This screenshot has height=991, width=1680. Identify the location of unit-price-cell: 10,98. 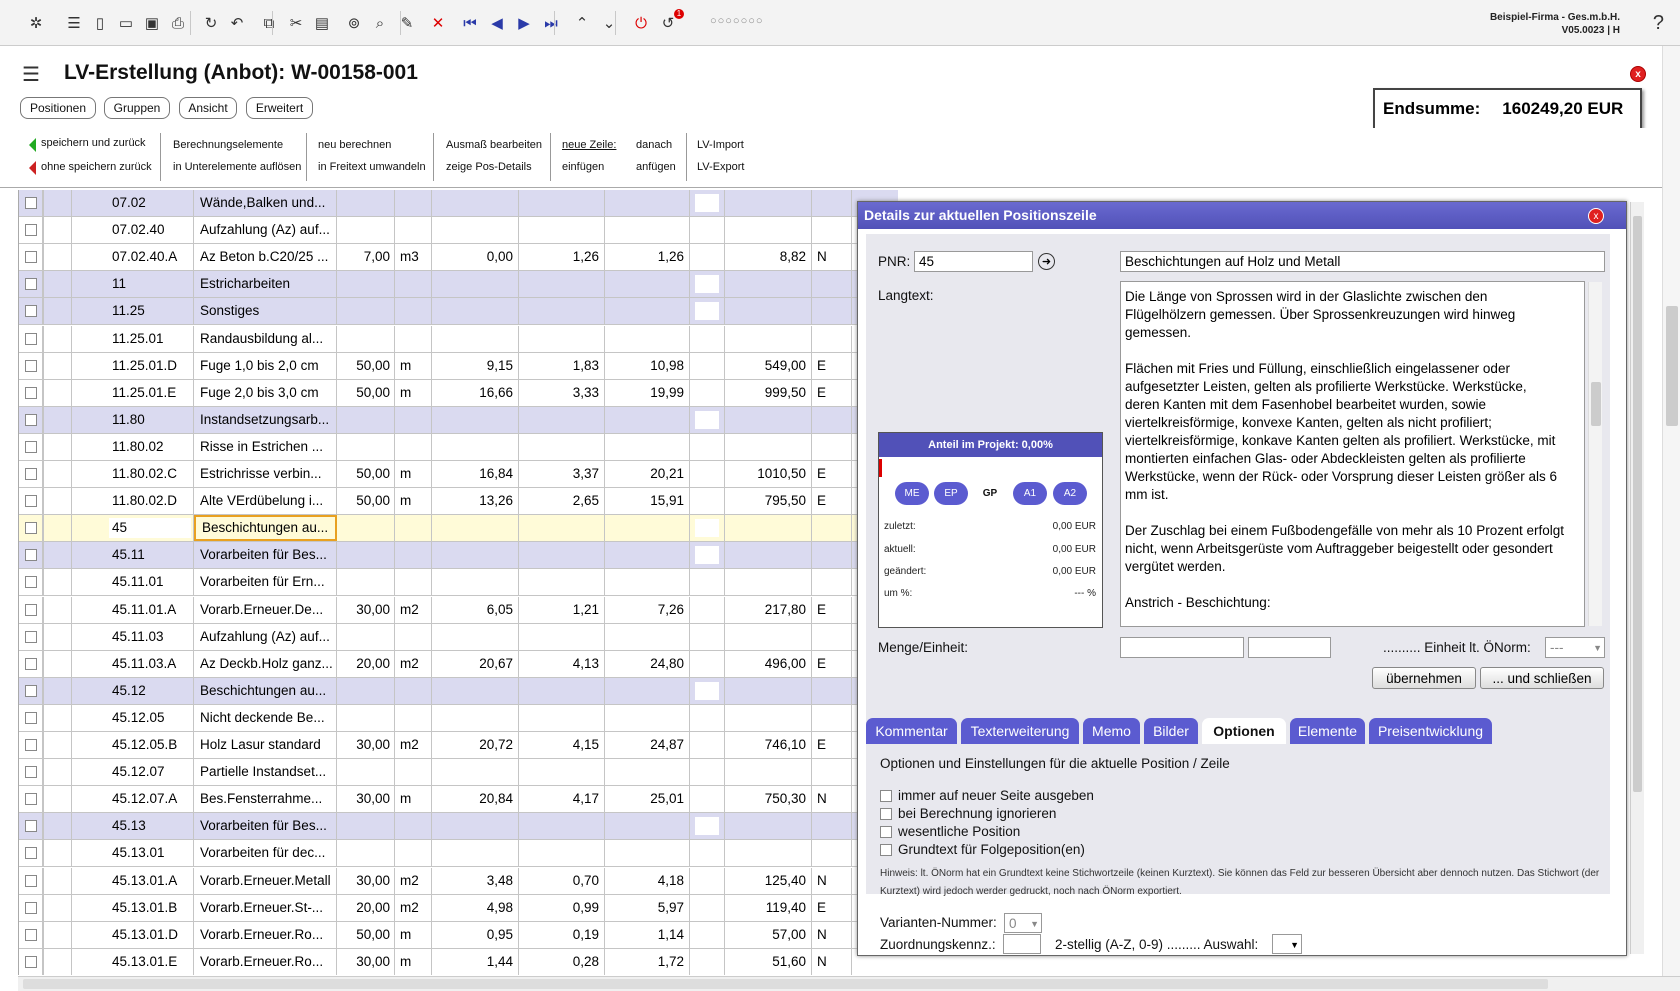
(647, 365).